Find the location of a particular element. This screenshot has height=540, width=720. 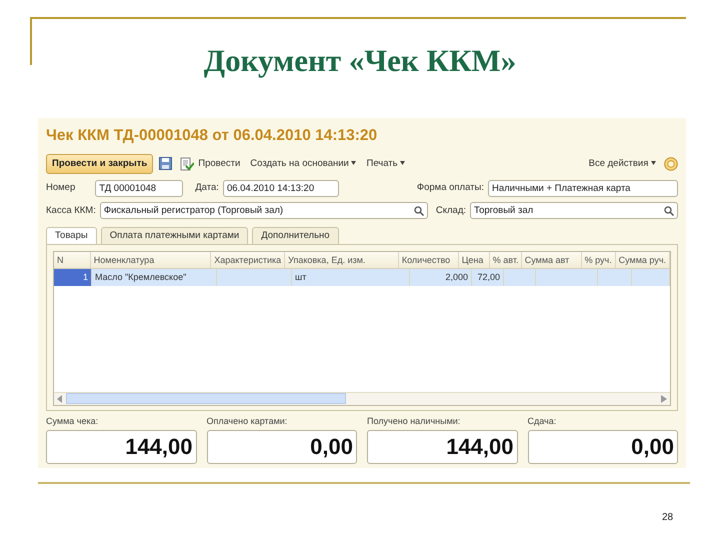

field-label: Склад: is located at coordinates (451, 211).